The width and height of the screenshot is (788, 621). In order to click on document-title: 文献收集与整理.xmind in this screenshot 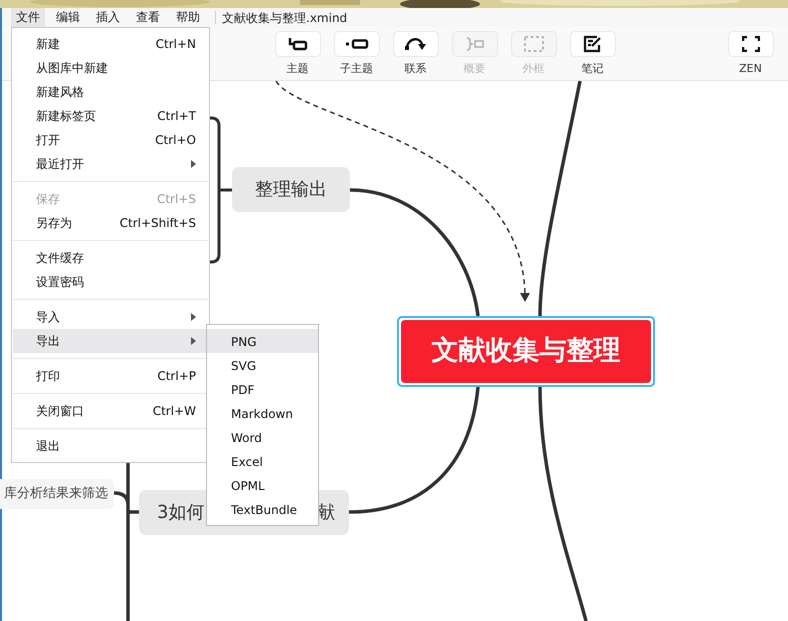, I will do `click(285, 18)`.